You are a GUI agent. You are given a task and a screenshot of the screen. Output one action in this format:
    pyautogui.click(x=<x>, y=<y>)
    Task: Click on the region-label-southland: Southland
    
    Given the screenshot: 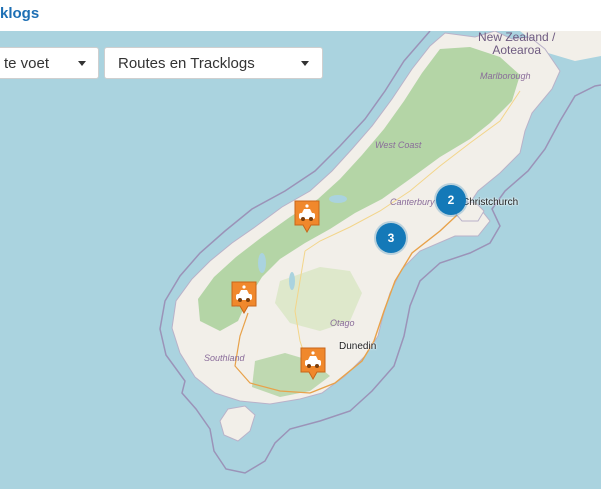 What is the action you would take?
    pyautogui.click(x=224, y=358)
    